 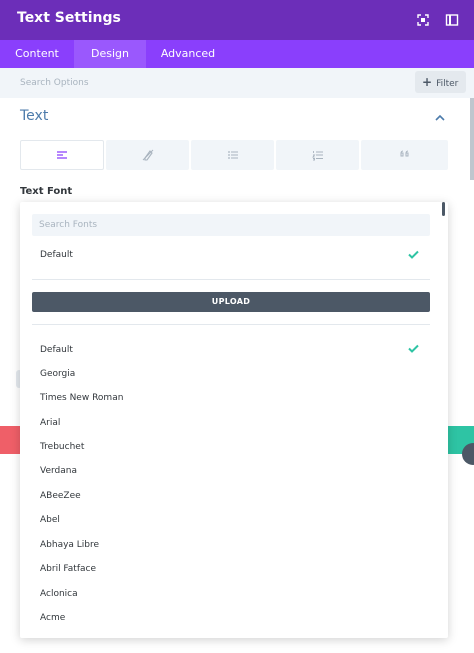 What do you see at coordinates (81, 398) in the screenshot?
I see `font-item: Times New Roman` at bounding box center [81, 398].